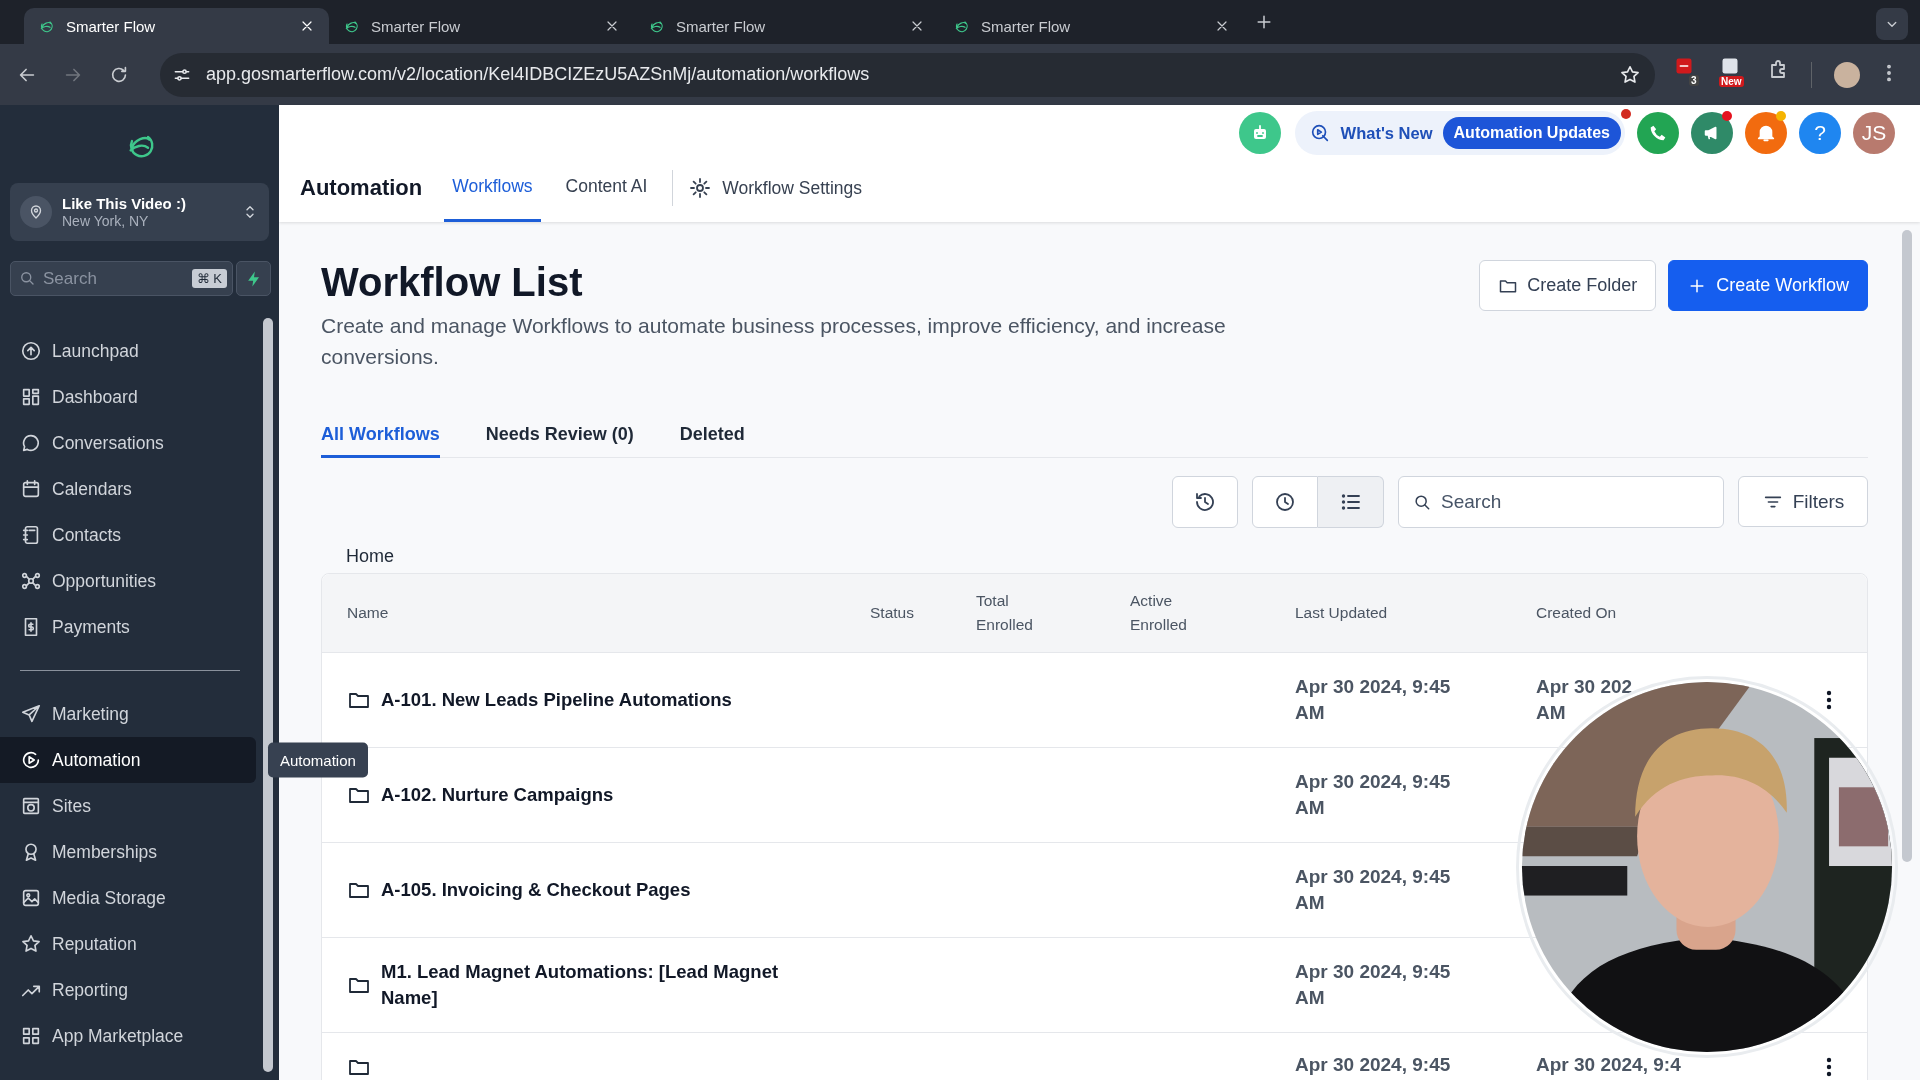 The width and height of the screenshot is (1920, 1080). I want to click on list-tab: Needs Review (0), so click(559, 437).